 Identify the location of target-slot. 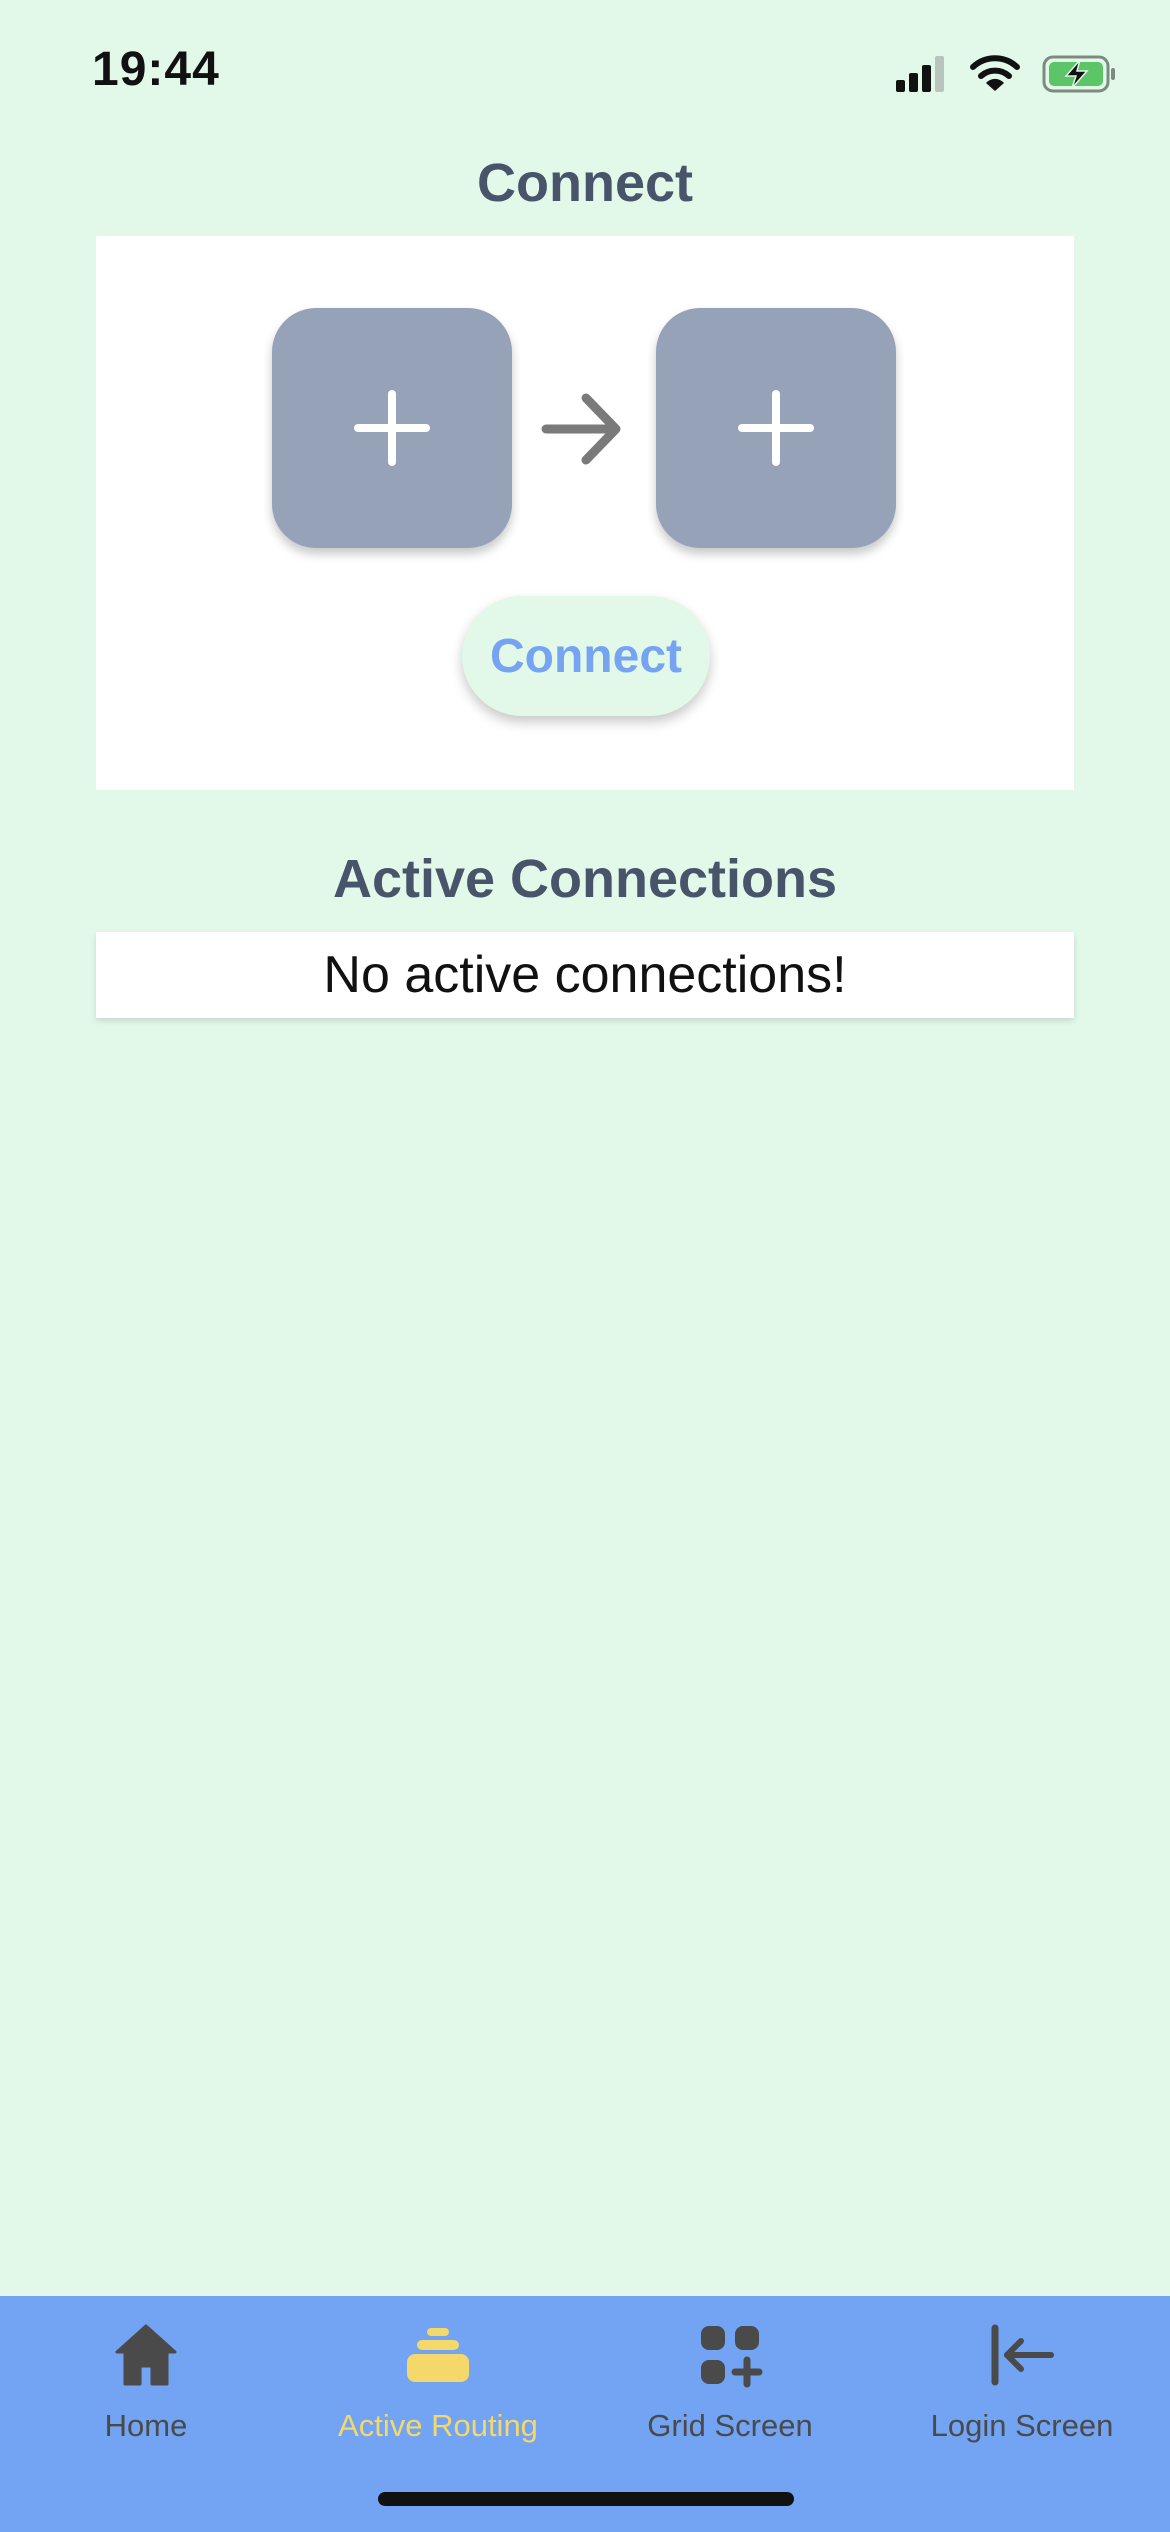
(776, 428).